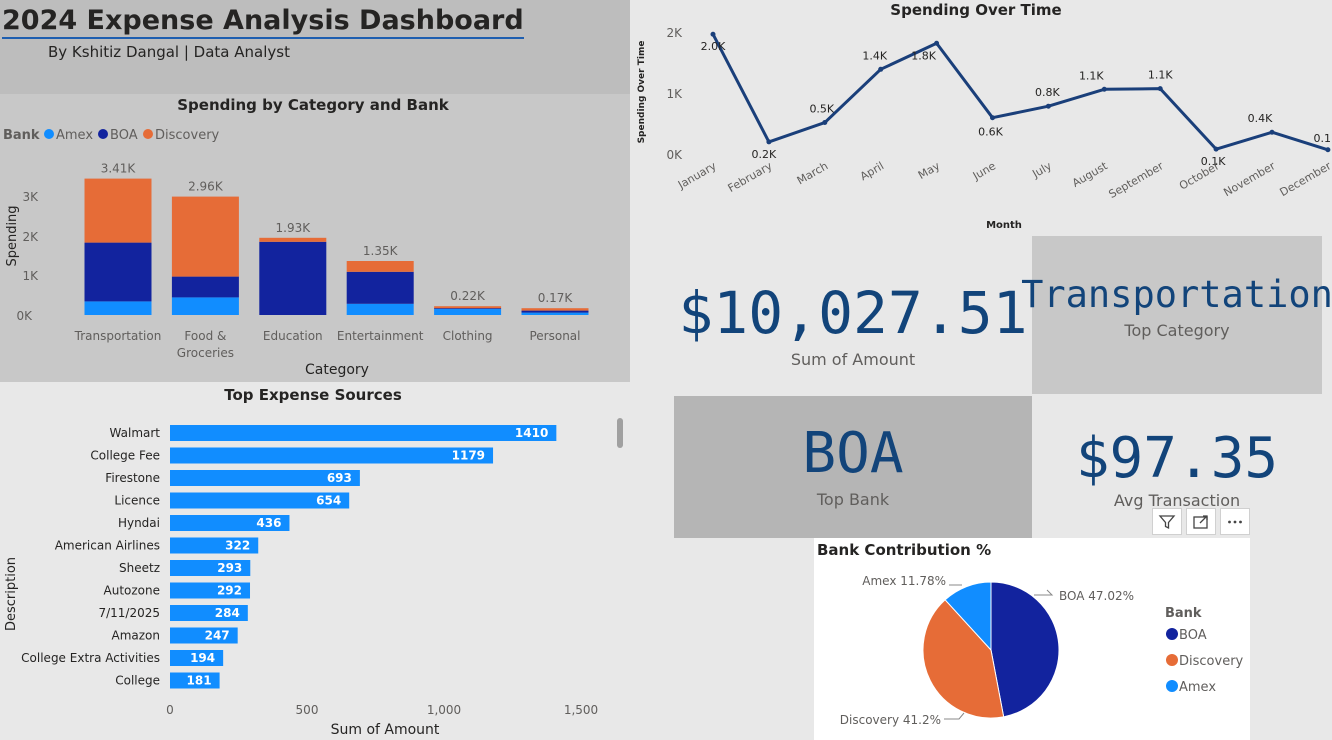 This screenshot has height=740, width=1332. Describe the element at coordinates (205, 287) in the screenshot. I see `bar-food-groceries-boa` at that location.